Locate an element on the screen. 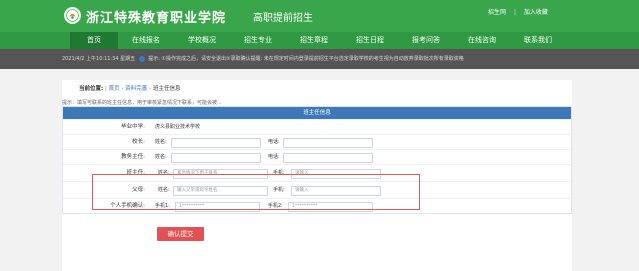 Image resolution: width=639 pixels, height=271 pixels. teacher-tel-input is located at coordinates (328, 158).